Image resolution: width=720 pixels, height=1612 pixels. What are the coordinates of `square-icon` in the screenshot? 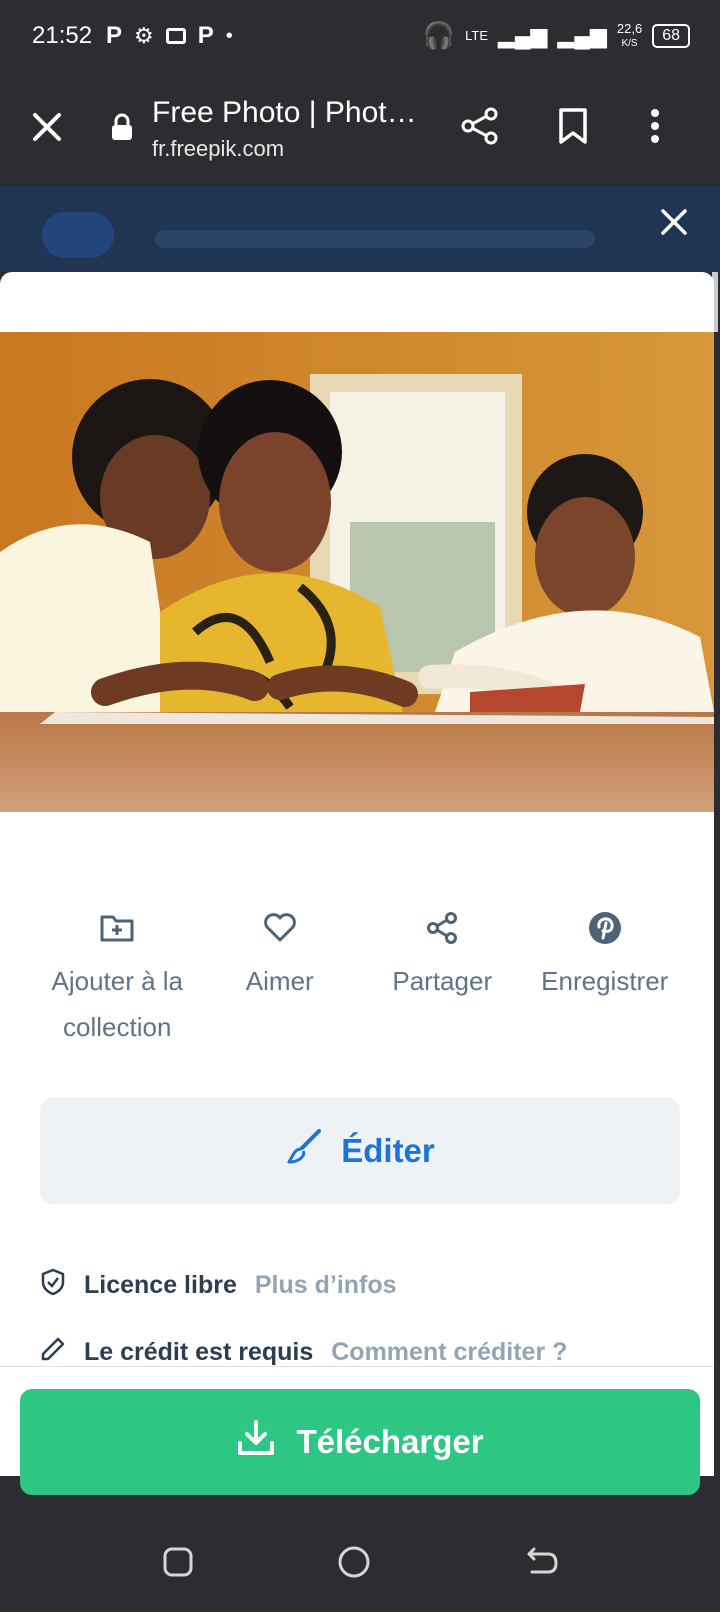 It's located at (178, 1562).